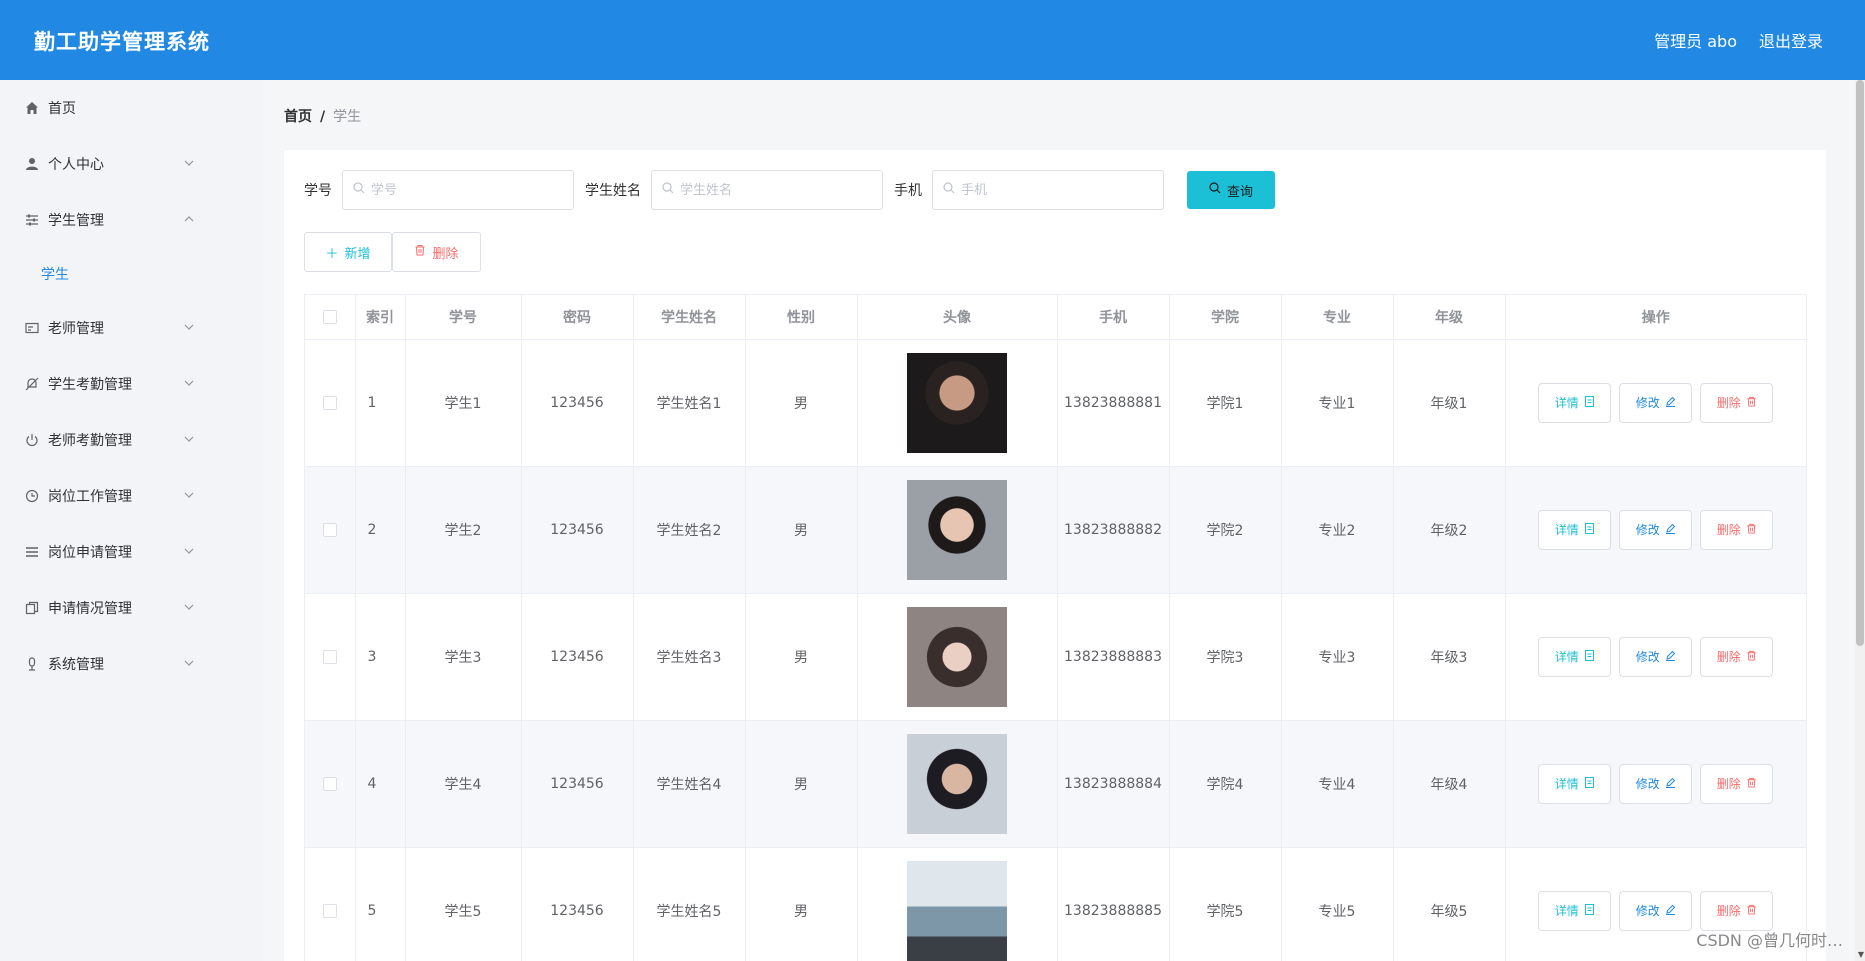 The height and width of the screenshot is (961, 1865). What do you see at coordinates (347, 117) in the screenshot?
I see `breadcrumb-current: 学生` at bounding box center [347, 117].